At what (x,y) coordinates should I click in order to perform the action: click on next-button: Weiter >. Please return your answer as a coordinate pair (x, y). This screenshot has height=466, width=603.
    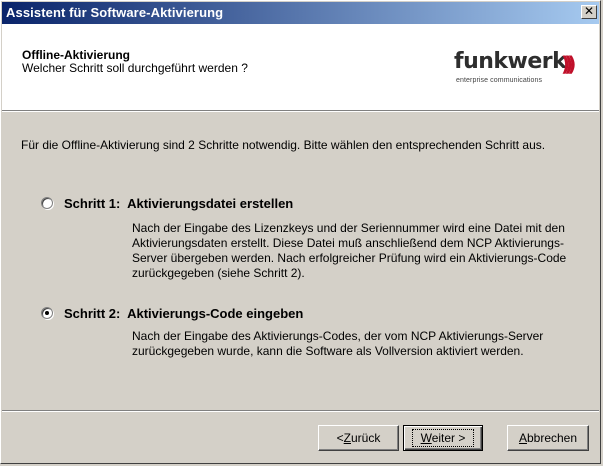
    Looking at the image, I should click on (443, 438).